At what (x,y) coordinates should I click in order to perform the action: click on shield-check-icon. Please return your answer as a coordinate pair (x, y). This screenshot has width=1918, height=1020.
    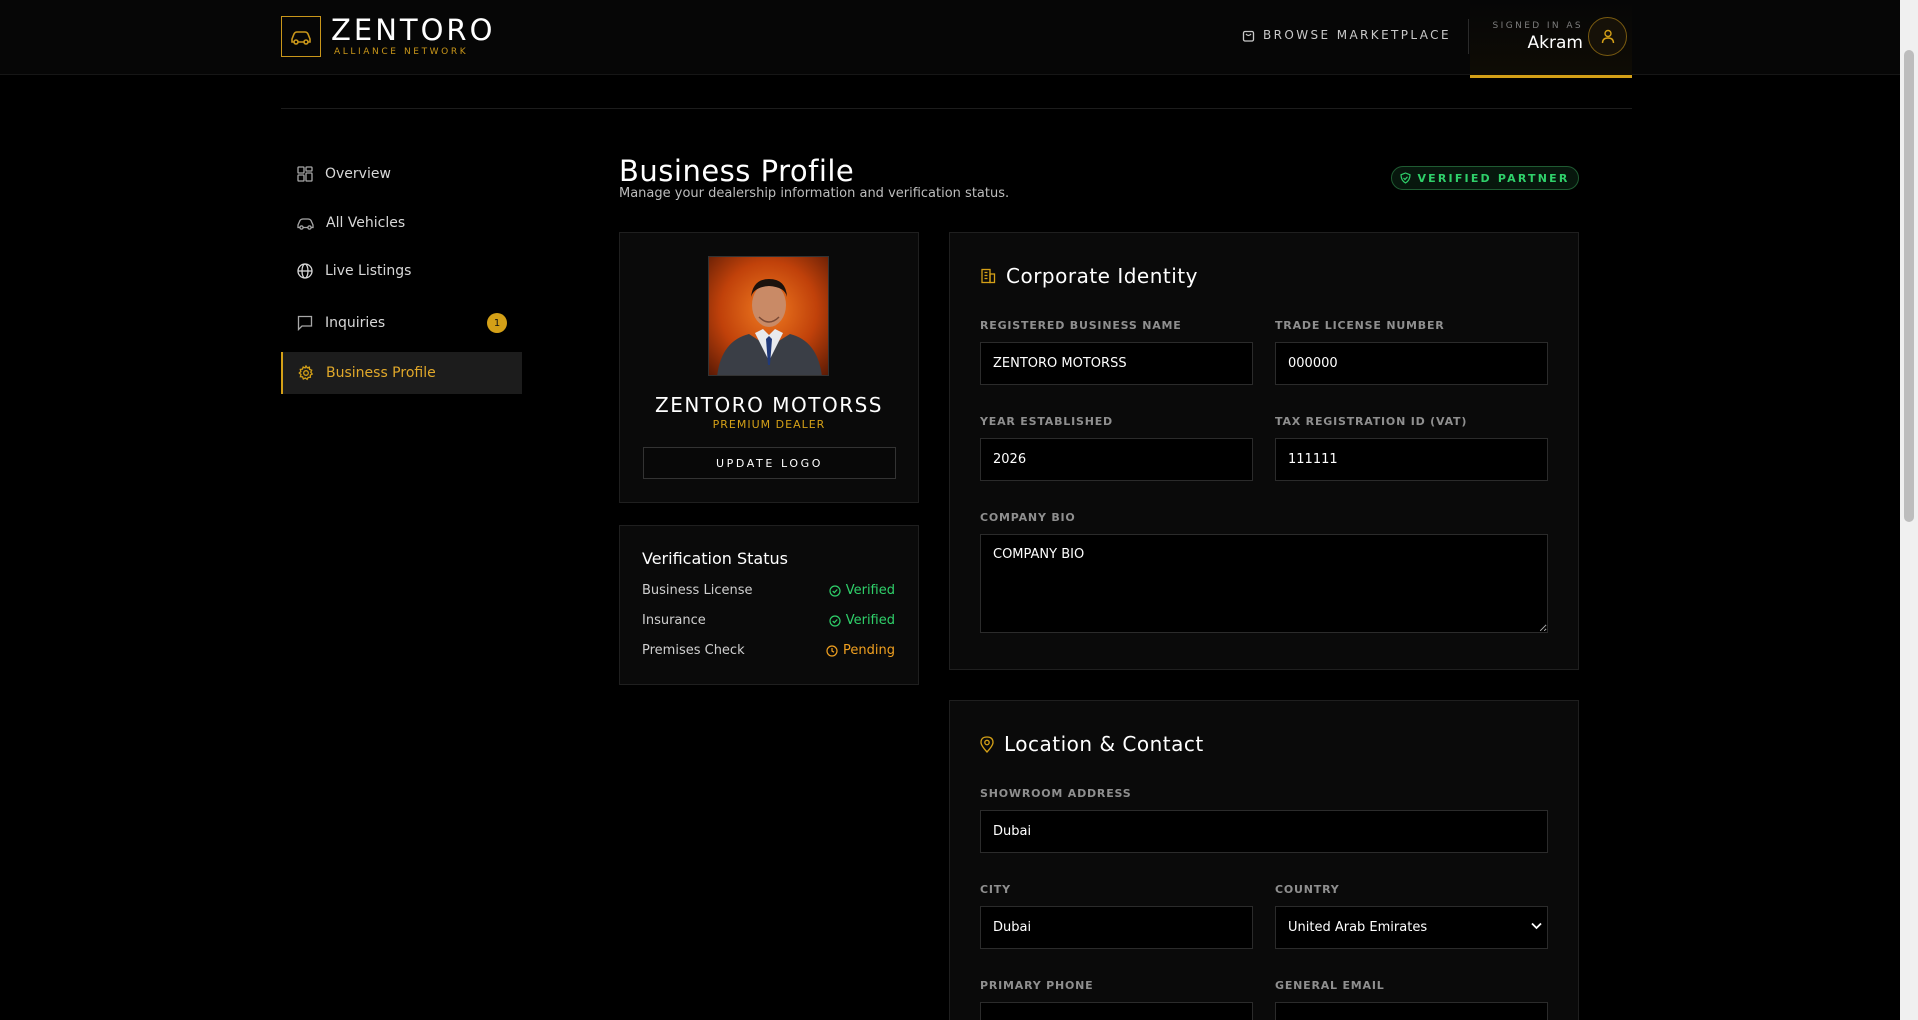
    Looking at the image, I should click on (1406, 178).